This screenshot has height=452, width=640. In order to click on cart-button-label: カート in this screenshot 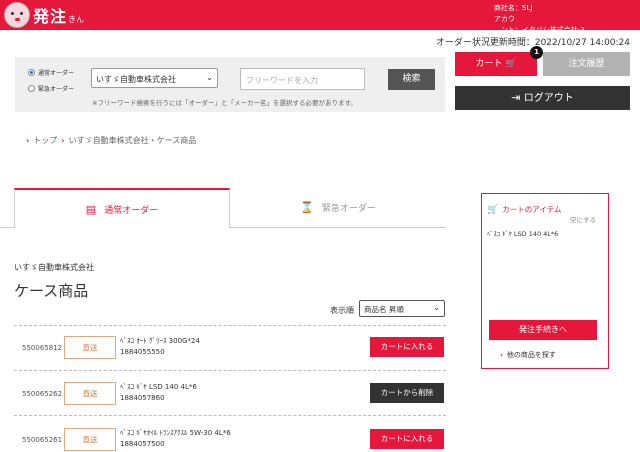, I will do `click(489, 64)`.